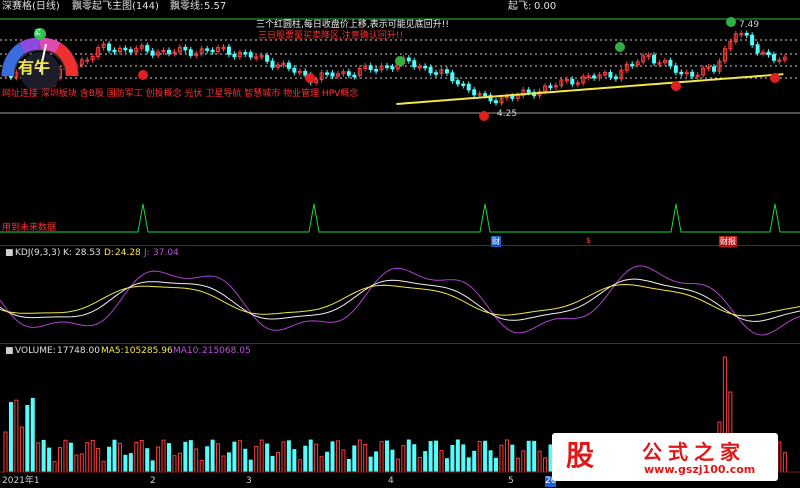  Describe the element at coordinates (148, 351) in the screenshot. I see `ma5-value: 105285.96` at that location.